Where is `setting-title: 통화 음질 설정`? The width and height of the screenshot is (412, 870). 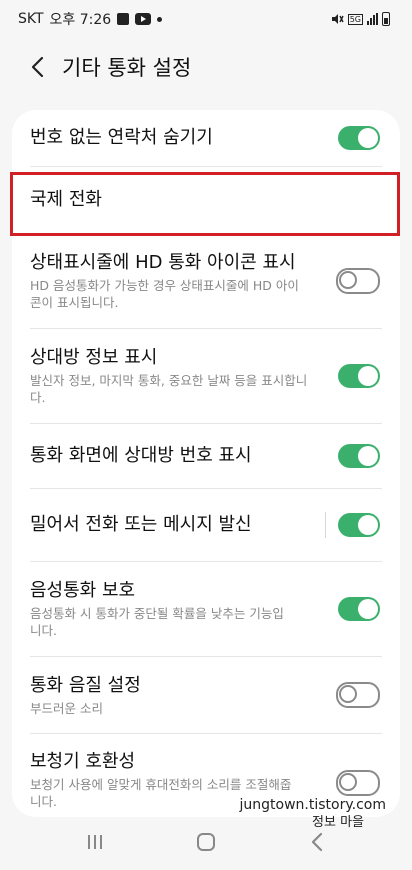
setting-title: 통화 음질 설정 is located at coordinates (85, 685).